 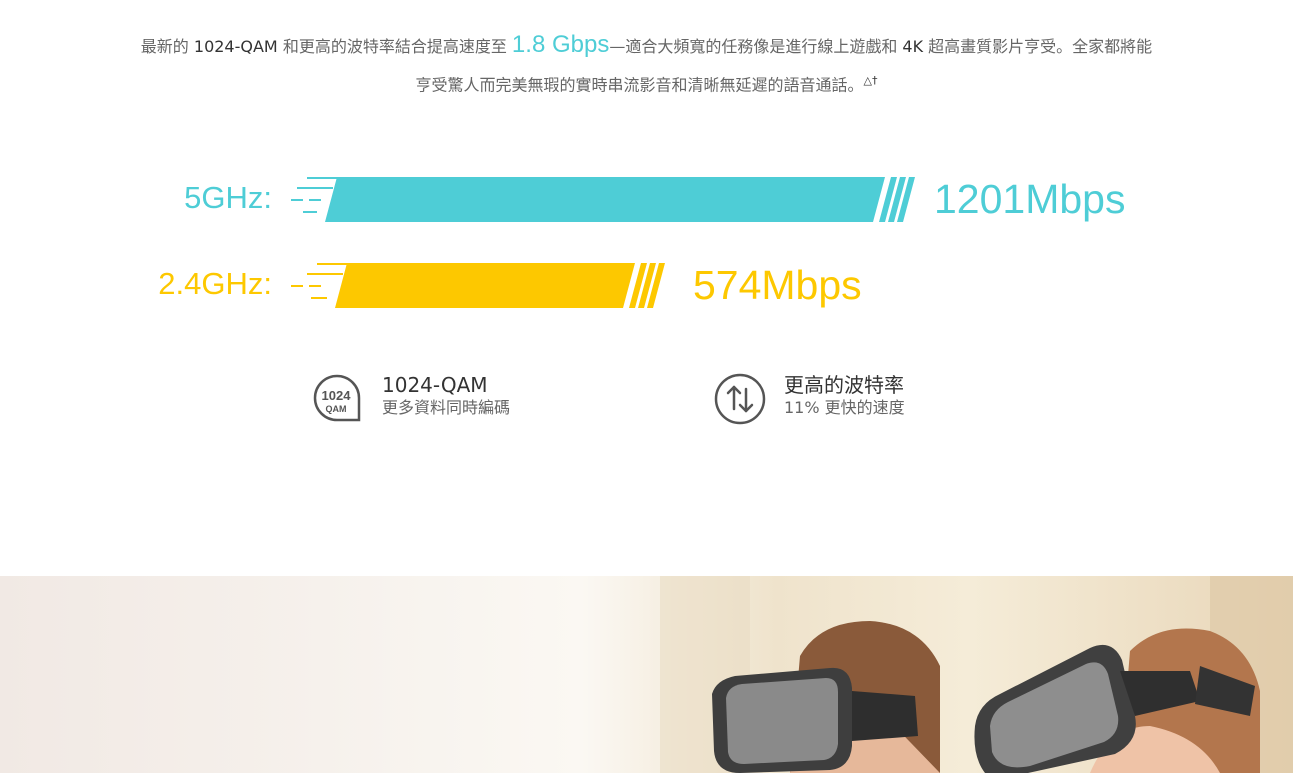 What do you see at coordinates (319, 281) in the screenshot?
I see `speed-lines-icon` at bounding box center [319, 281].